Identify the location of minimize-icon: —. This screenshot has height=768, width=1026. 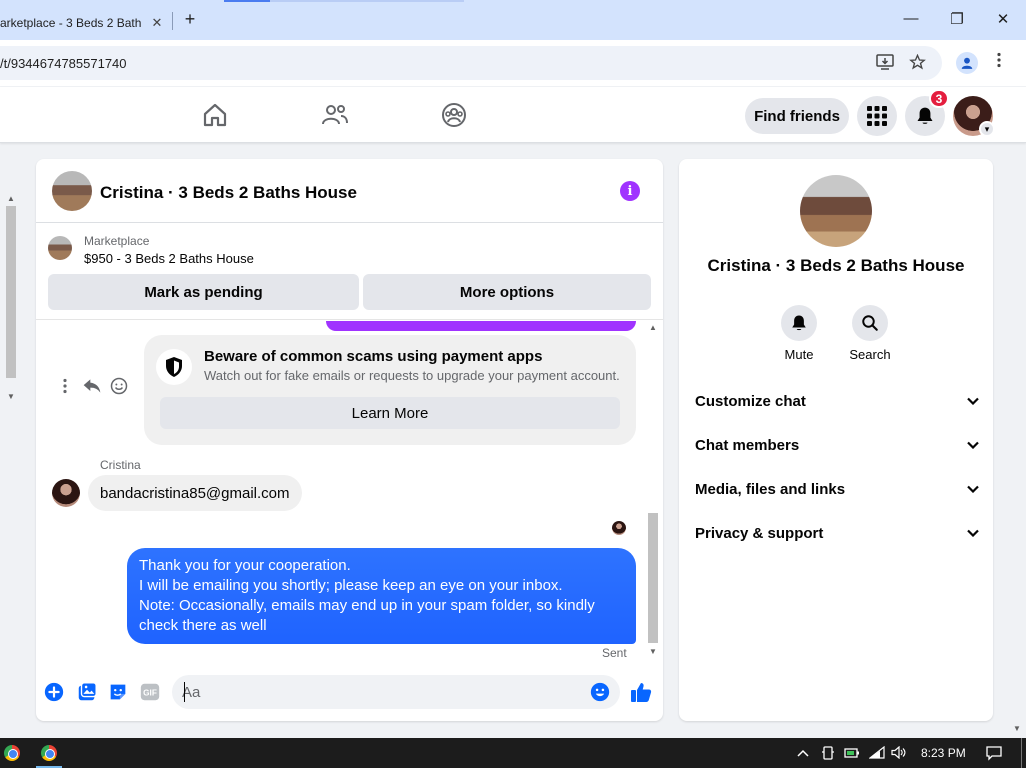
(911, 18).